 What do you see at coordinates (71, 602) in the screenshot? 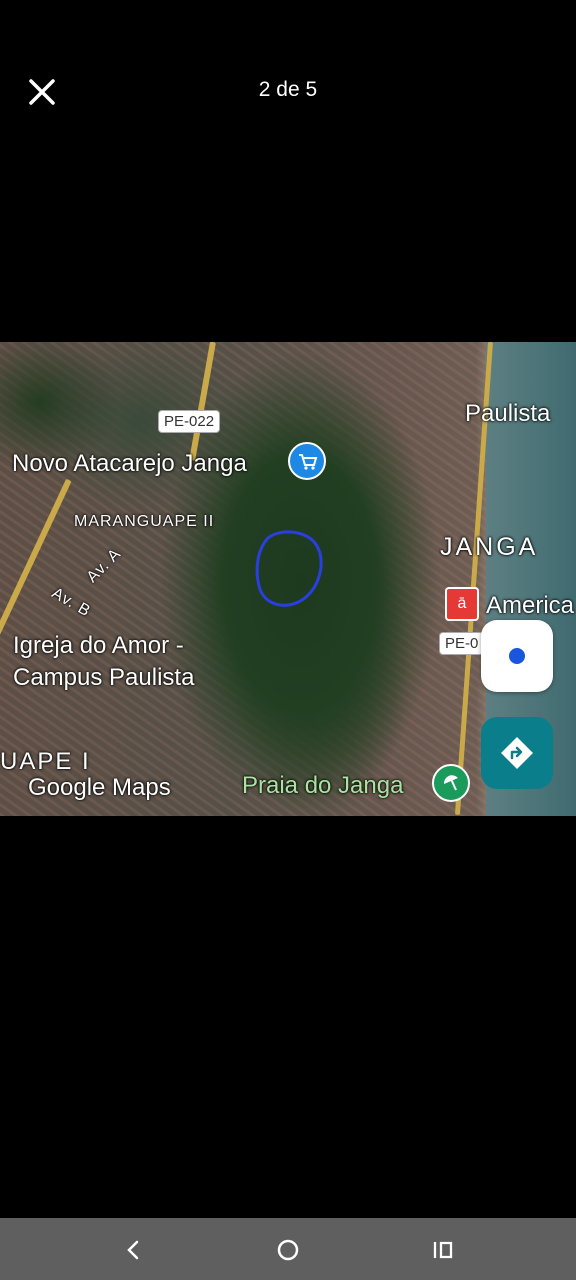
I see `map-label-av-b: Av. B` at bounding box center [71, 602].